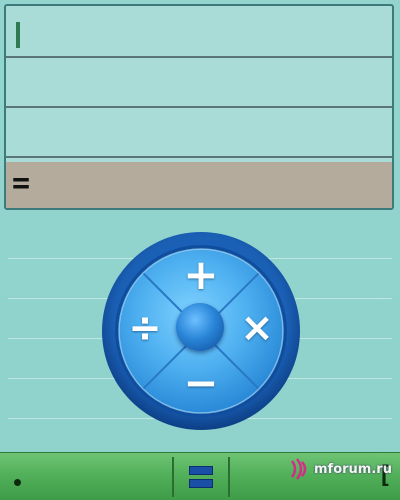 Image resolution: width=400 pixels, height=500 pixels. Describe the element at coordinates (21, 183) in the screenshot. I see `result-equals-sign: =` at that location.